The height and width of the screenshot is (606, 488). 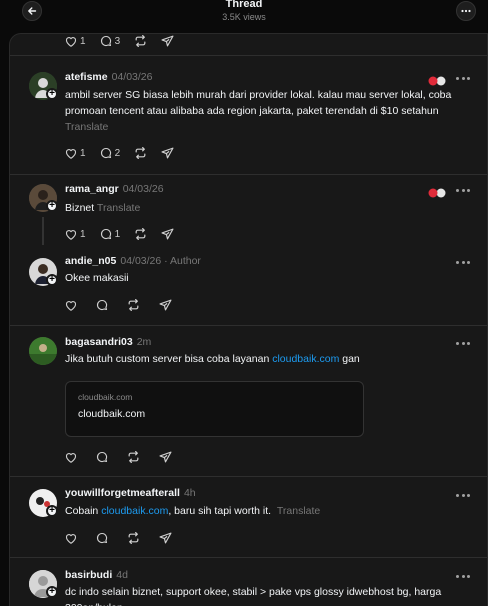 I want to click on username: bagasandri03, so click(x=99, y=342).